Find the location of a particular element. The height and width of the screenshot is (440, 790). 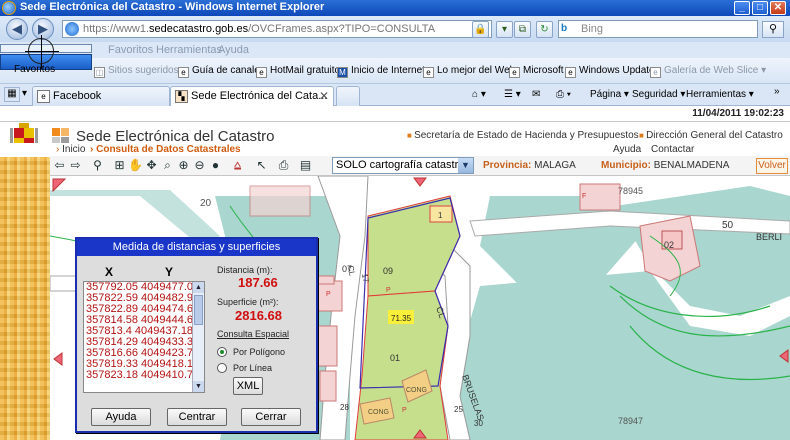

radio-line-label: Por Línea is located at coordinates (253, 368).